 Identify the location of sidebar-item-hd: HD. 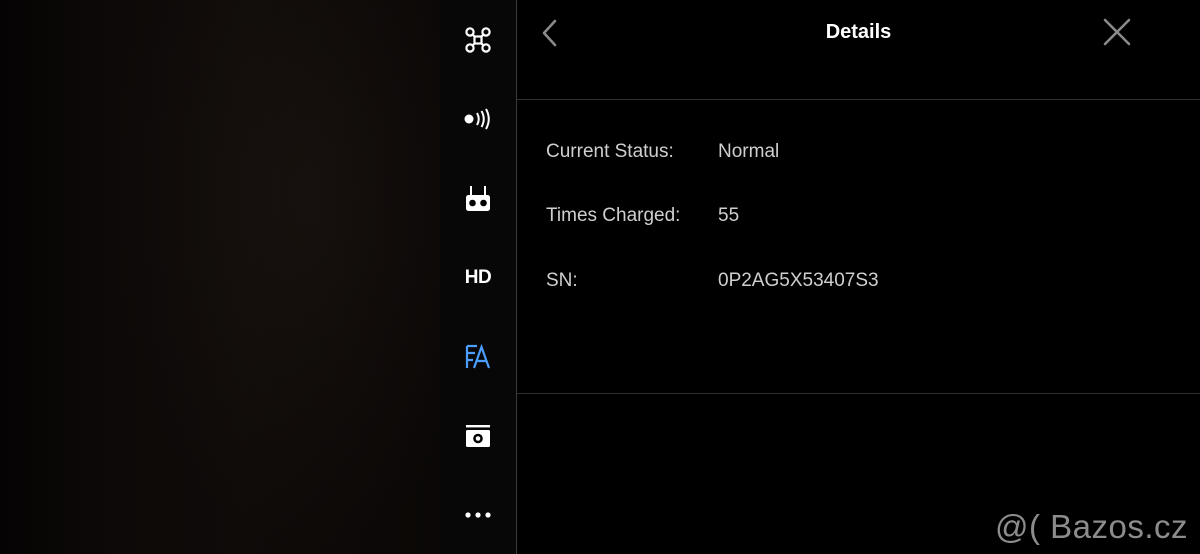
(478, 278).